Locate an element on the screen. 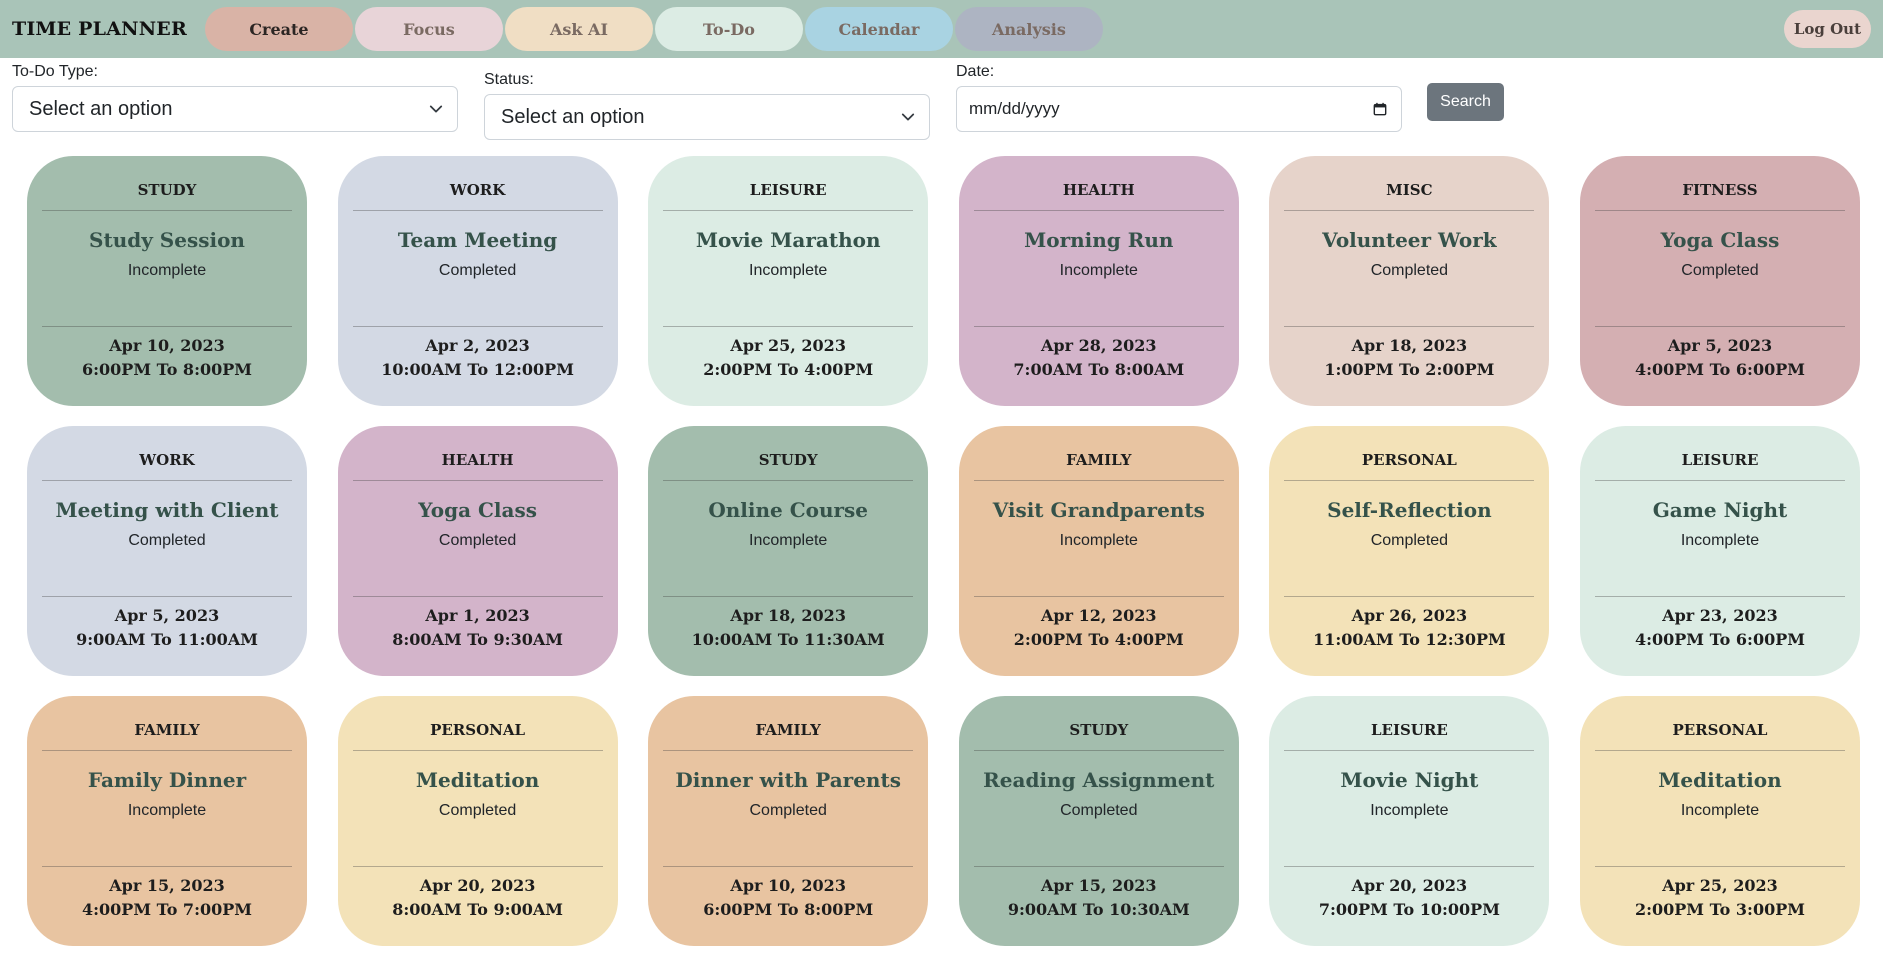 This screenshot has width=1883, height=958. date-label: Date: is located at coordinates (975, 71).